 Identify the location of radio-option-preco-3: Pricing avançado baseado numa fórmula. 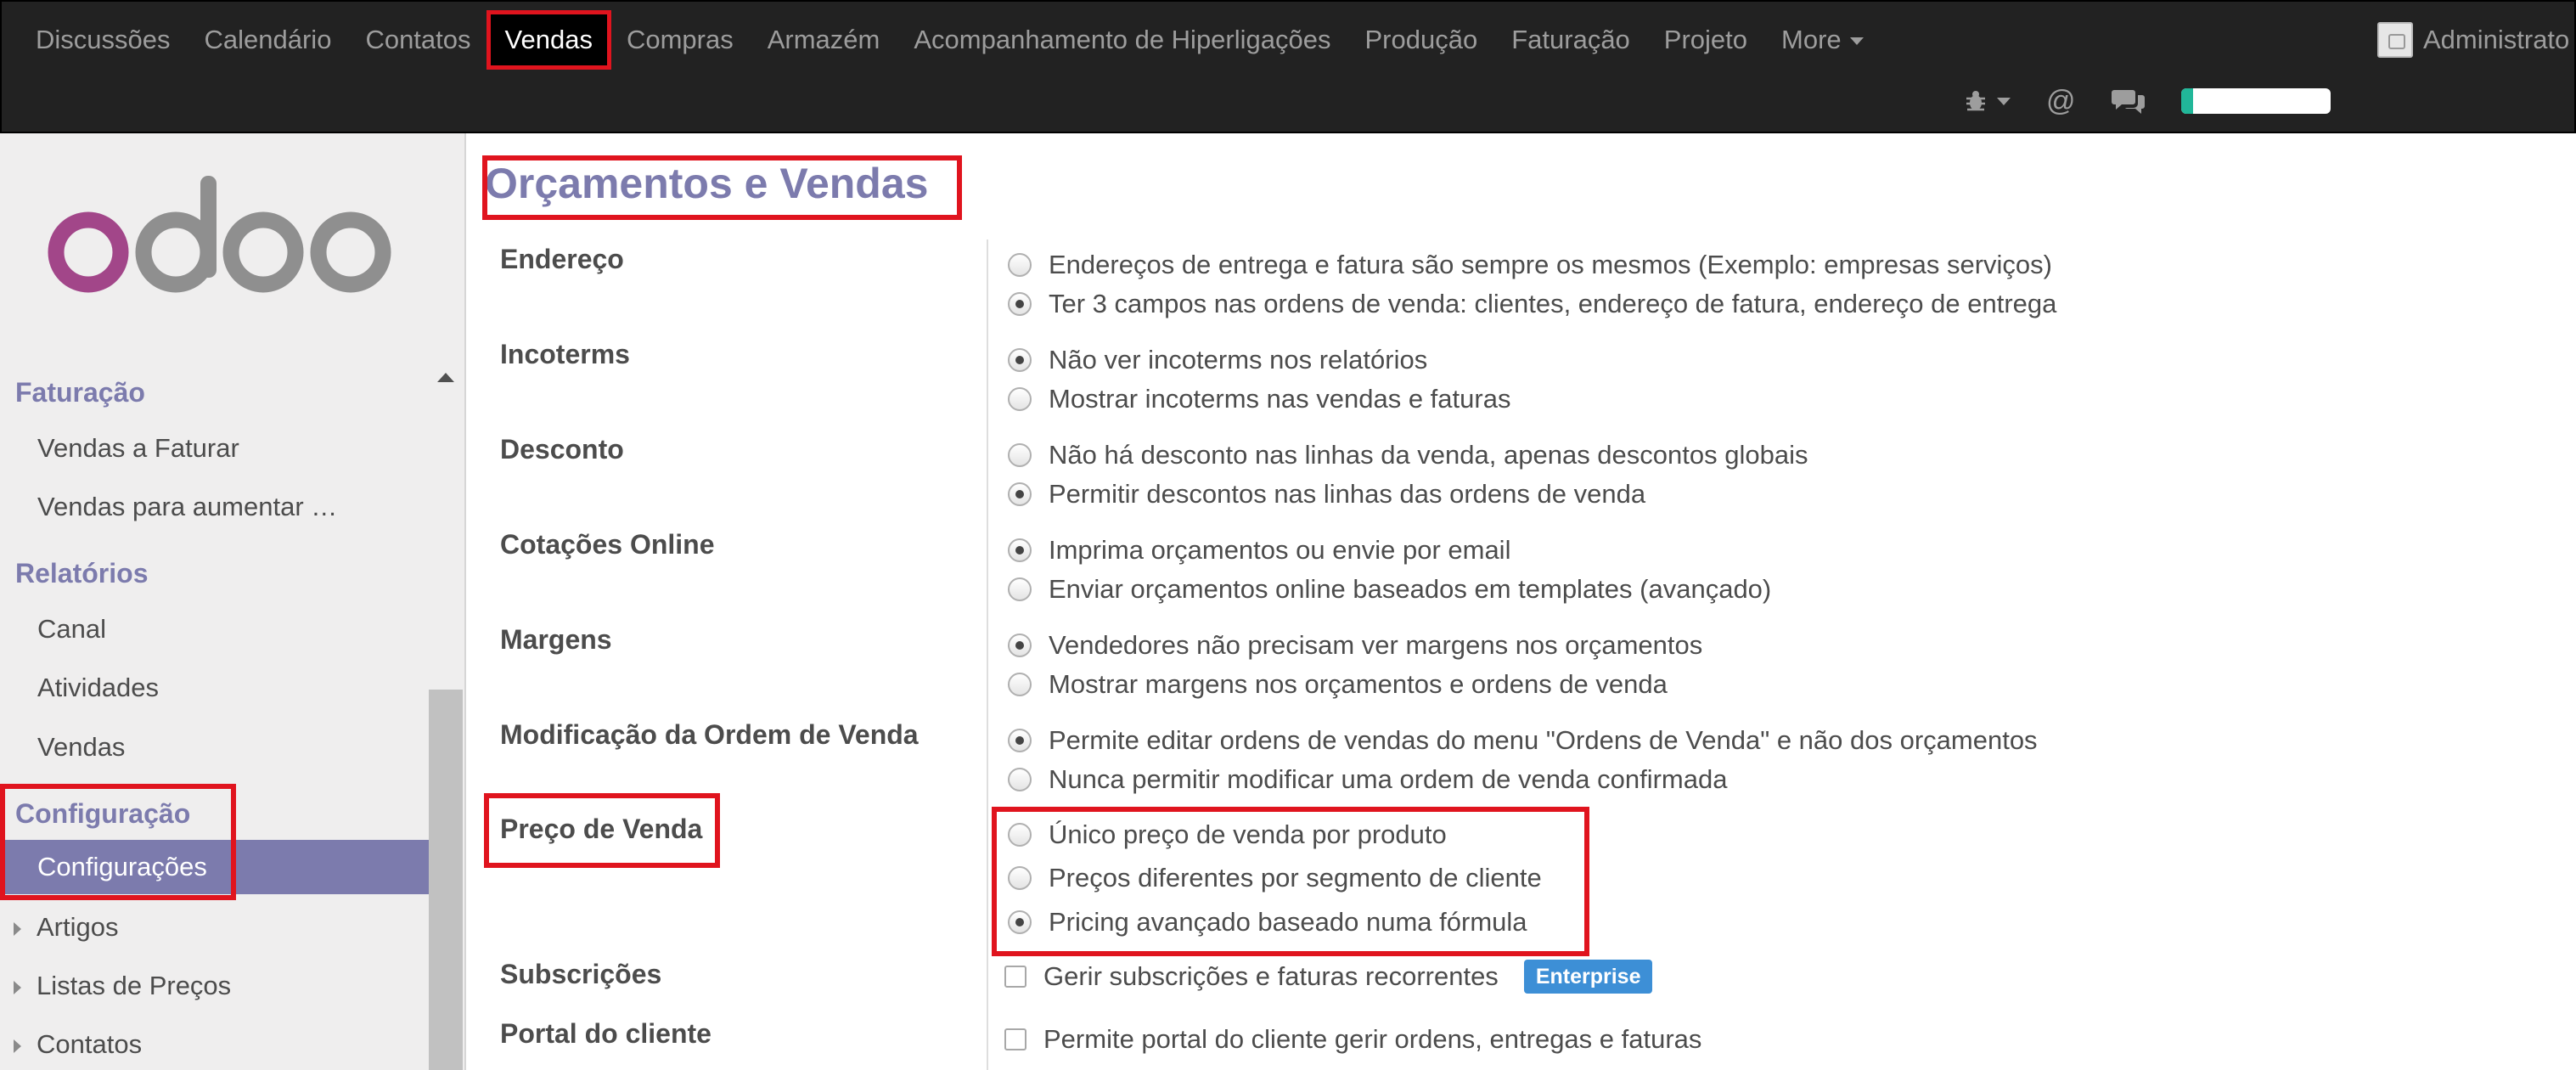
(1267, 922).